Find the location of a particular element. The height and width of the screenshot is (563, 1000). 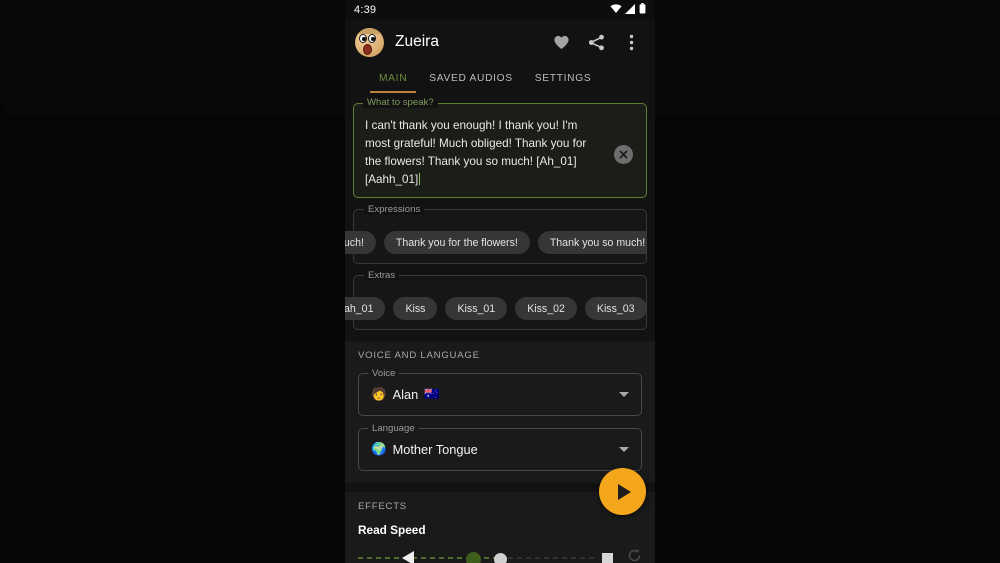

extra-chip: Kiss_02 is located at coordinates (546, 309).